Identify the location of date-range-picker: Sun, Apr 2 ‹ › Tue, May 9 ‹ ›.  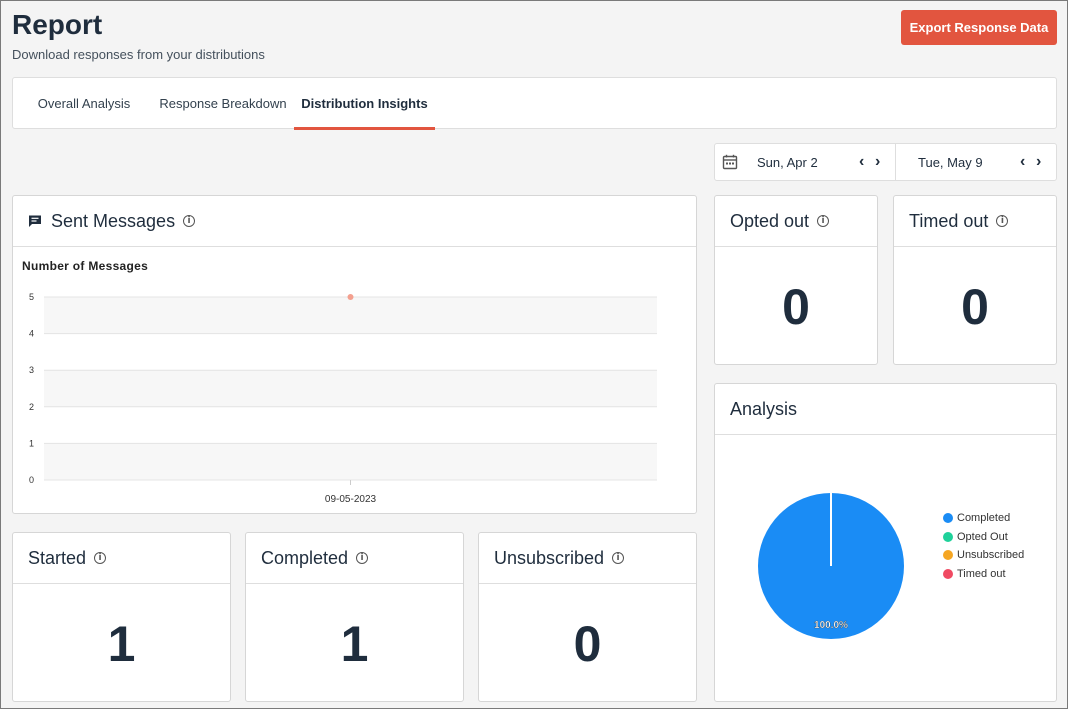
(885, 162).